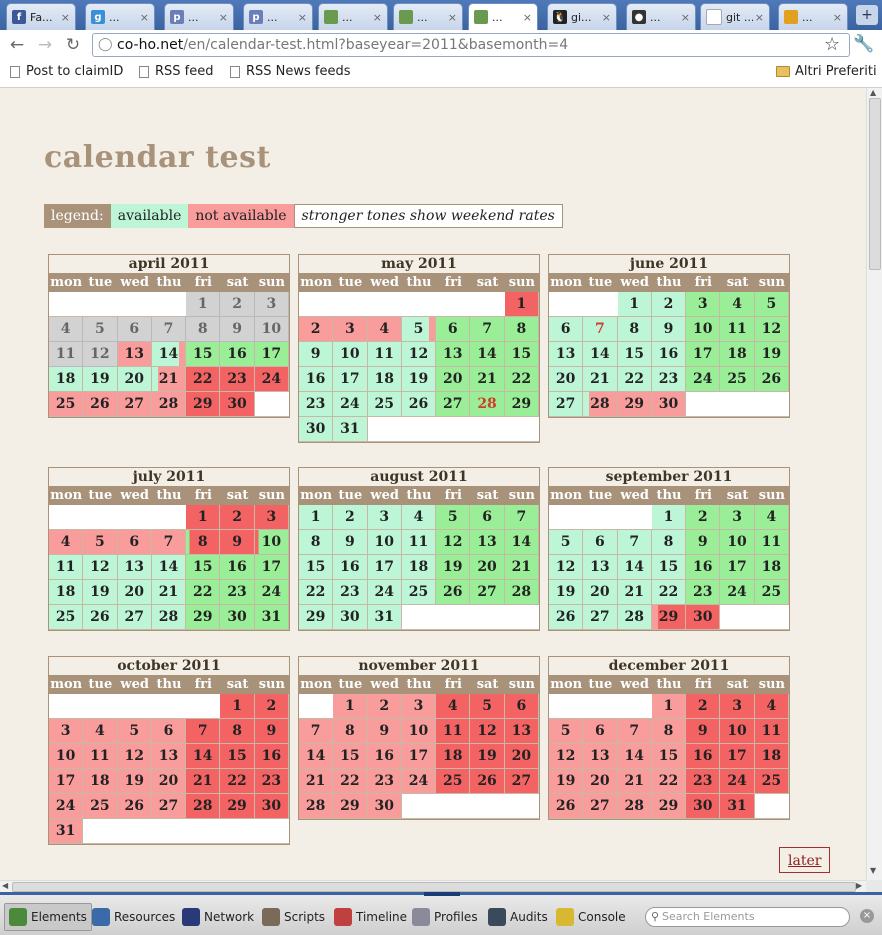  What do you see at coordinates (41, 16) in the screenshot?
I see `tab-0: f Fa... ×` at bounding box center [41, 16].